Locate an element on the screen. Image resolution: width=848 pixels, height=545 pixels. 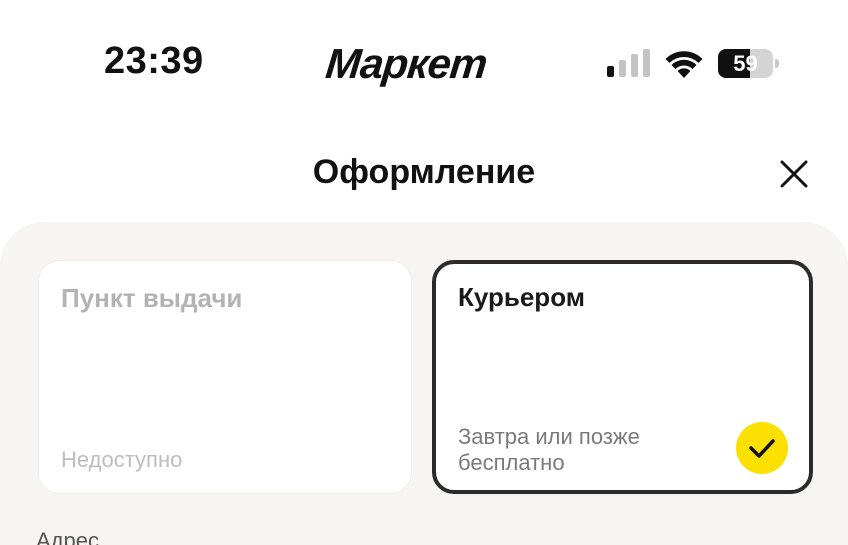
selected-check-badge is located at coordinates (762, 448).